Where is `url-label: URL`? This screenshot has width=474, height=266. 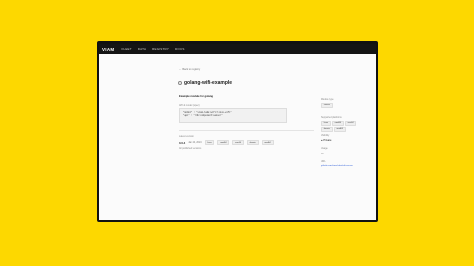 url-label: URL is located at coordinates (323, 162).